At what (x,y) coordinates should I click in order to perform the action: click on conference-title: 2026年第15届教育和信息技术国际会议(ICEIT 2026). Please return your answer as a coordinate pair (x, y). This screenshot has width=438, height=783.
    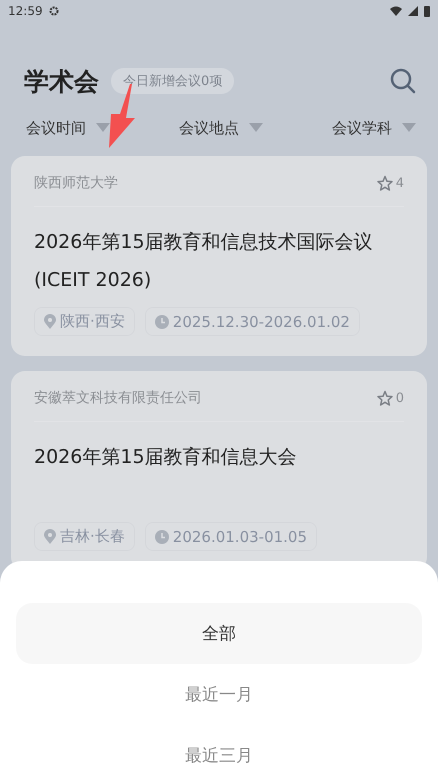
    Looking at the image, I should click on (204, 261).